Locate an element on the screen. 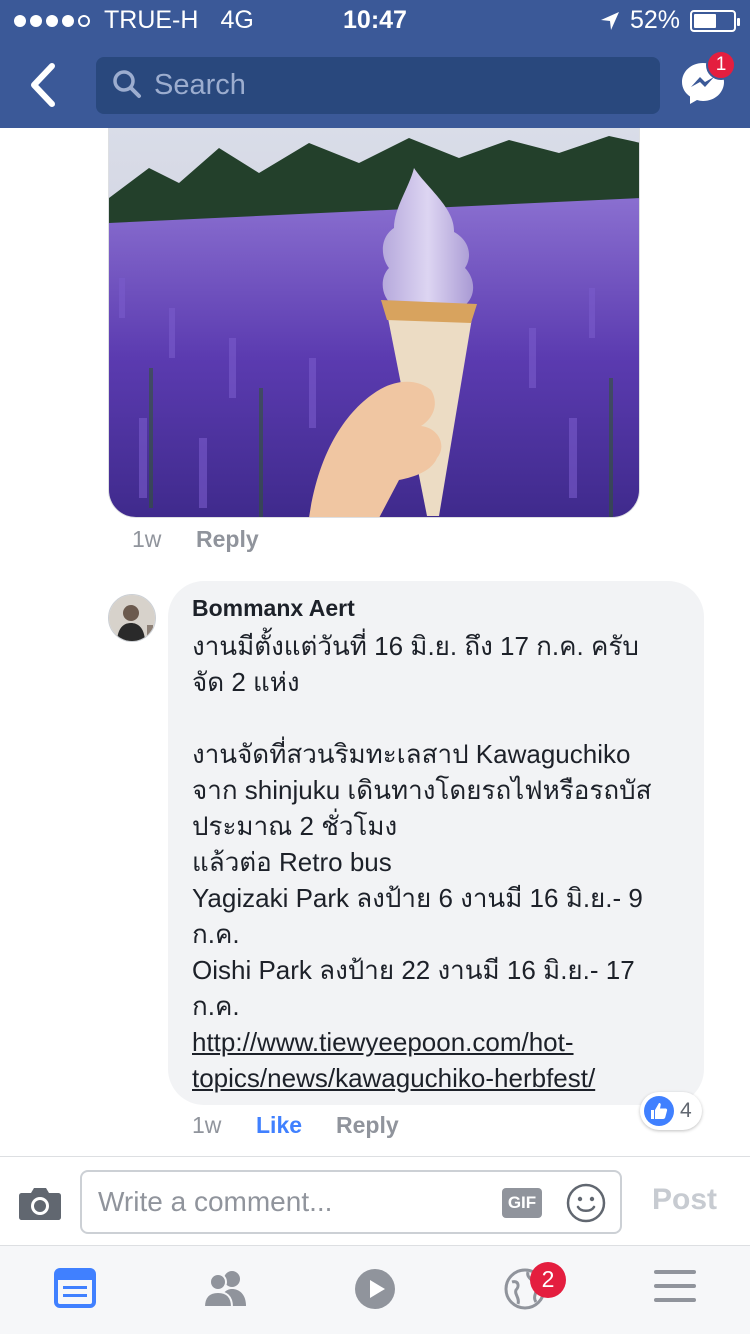 The width and height of the screenshot is (750, 1334). comment-like-link: Like is located at coordinates (279, 1125).